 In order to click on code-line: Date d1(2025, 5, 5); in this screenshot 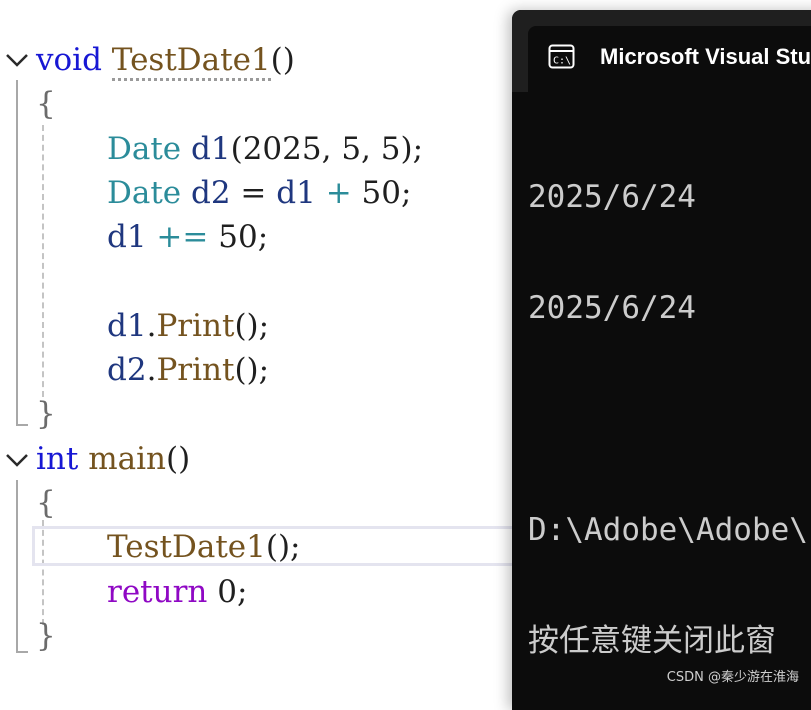, I will do `click(265, 149)`.